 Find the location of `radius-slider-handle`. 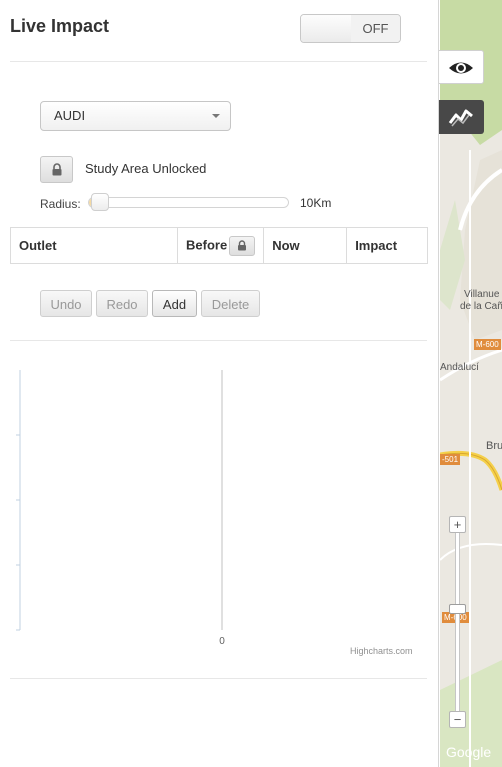

radius-slider-handle is located at coordinates (99, 202).